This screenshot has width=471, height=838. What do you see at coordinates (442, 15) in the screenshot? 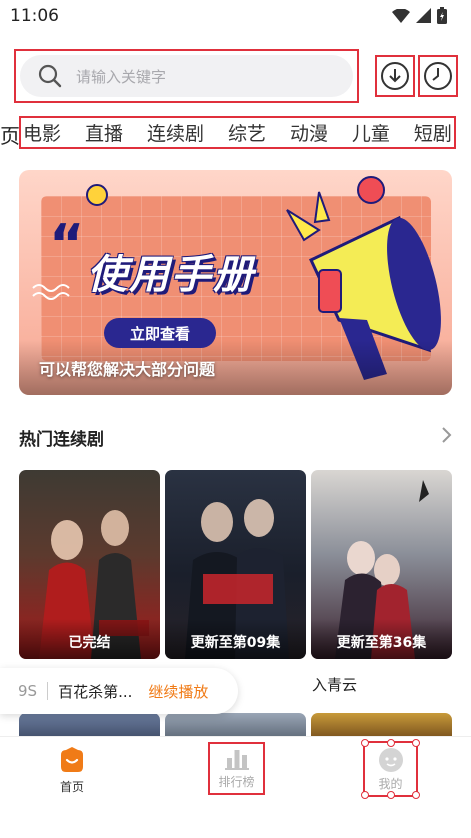
I see `battery-icon` at bounding box center [442, 15].